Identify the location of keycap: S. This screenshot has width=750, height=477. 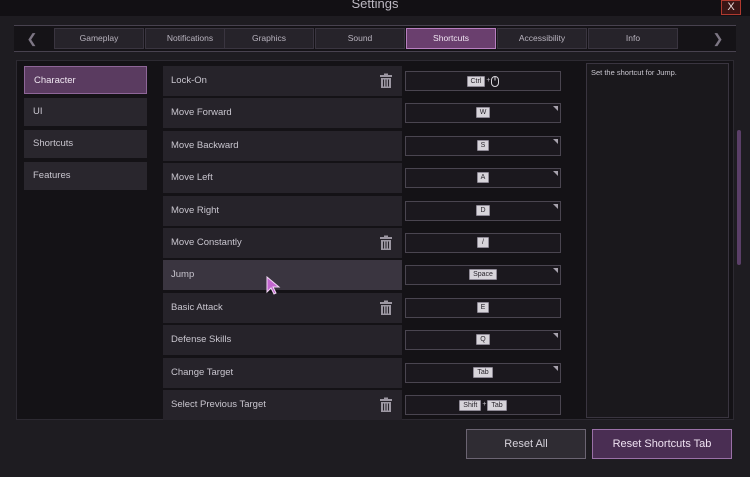
(483, 145).